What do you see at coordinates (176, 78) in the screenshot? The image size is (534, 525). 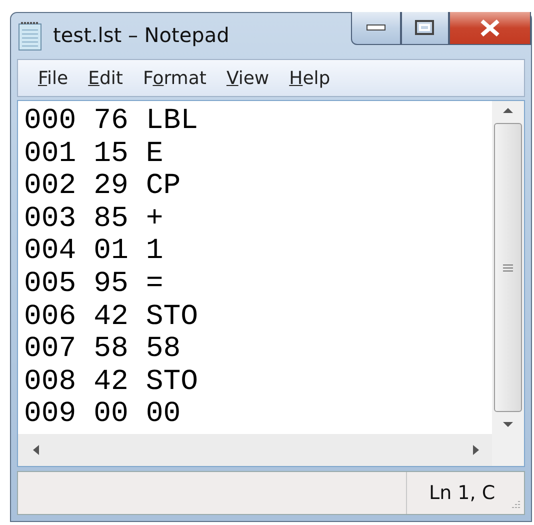 I see `menu-item: Format` at bounding box center [176, 78].